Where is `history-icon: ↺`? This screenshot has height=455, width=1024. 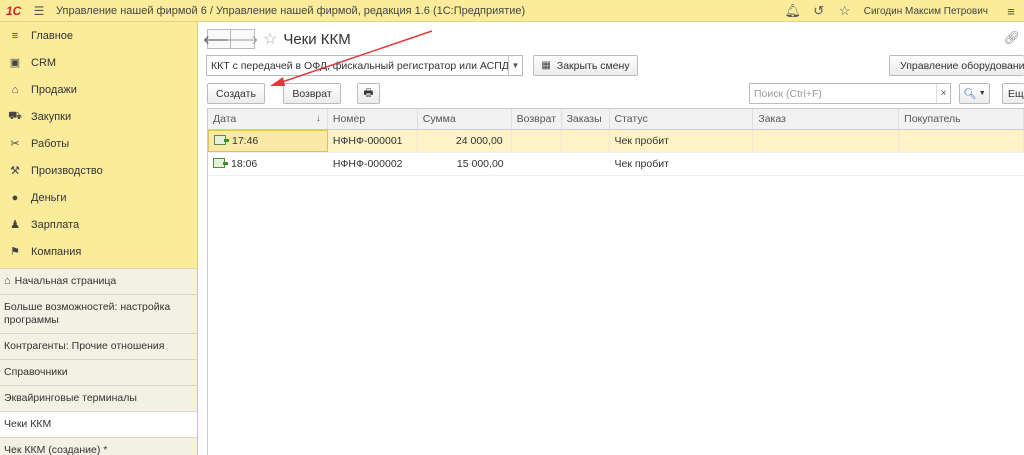
history-icon: ↺ is located at coordinates (819, 11).